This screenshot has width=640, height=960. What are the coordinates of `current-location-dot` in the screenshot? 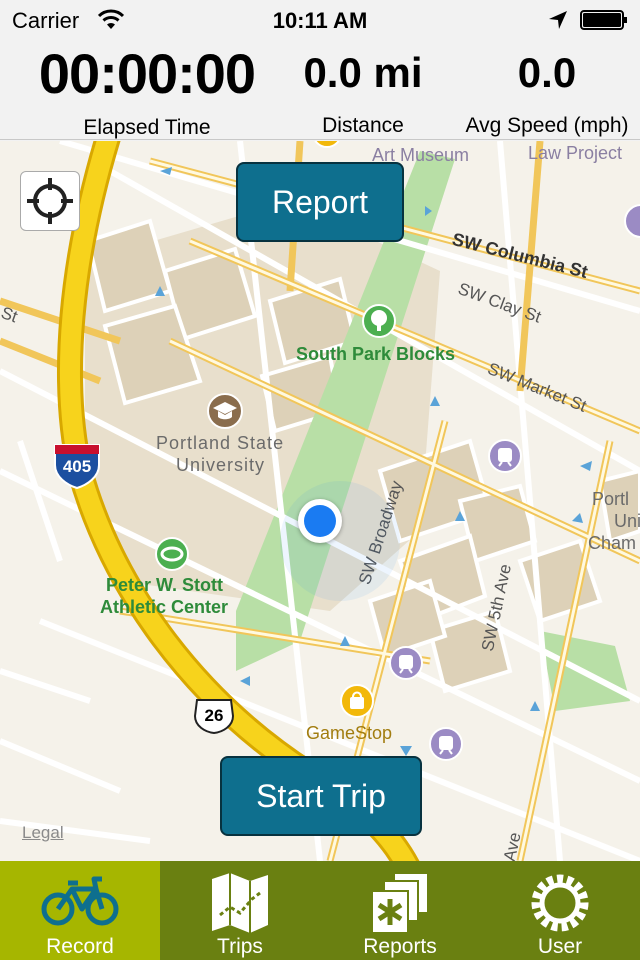 It's located at (320, 521).